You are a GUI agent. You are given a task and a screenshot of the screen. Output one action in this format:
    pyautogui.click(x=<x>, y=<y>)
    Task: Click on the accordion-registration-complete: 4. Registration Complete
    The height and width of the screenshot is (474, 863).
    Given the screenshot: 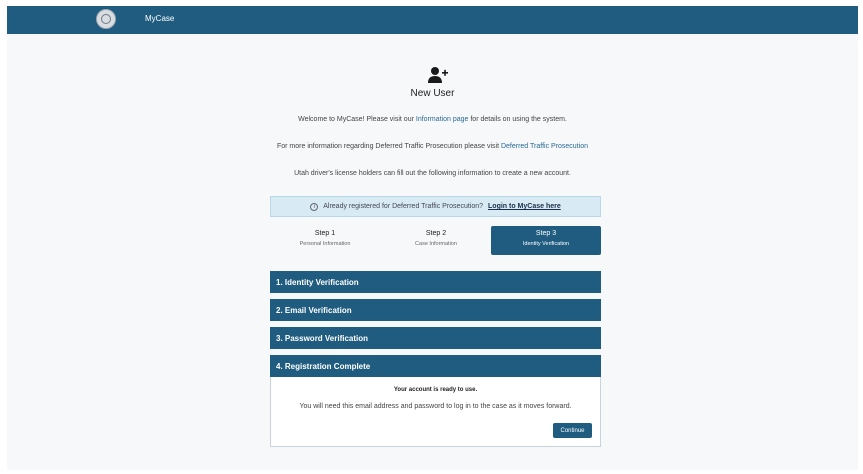 What is the action you would take?
    pyautogui.click(x=435, y=366)
    